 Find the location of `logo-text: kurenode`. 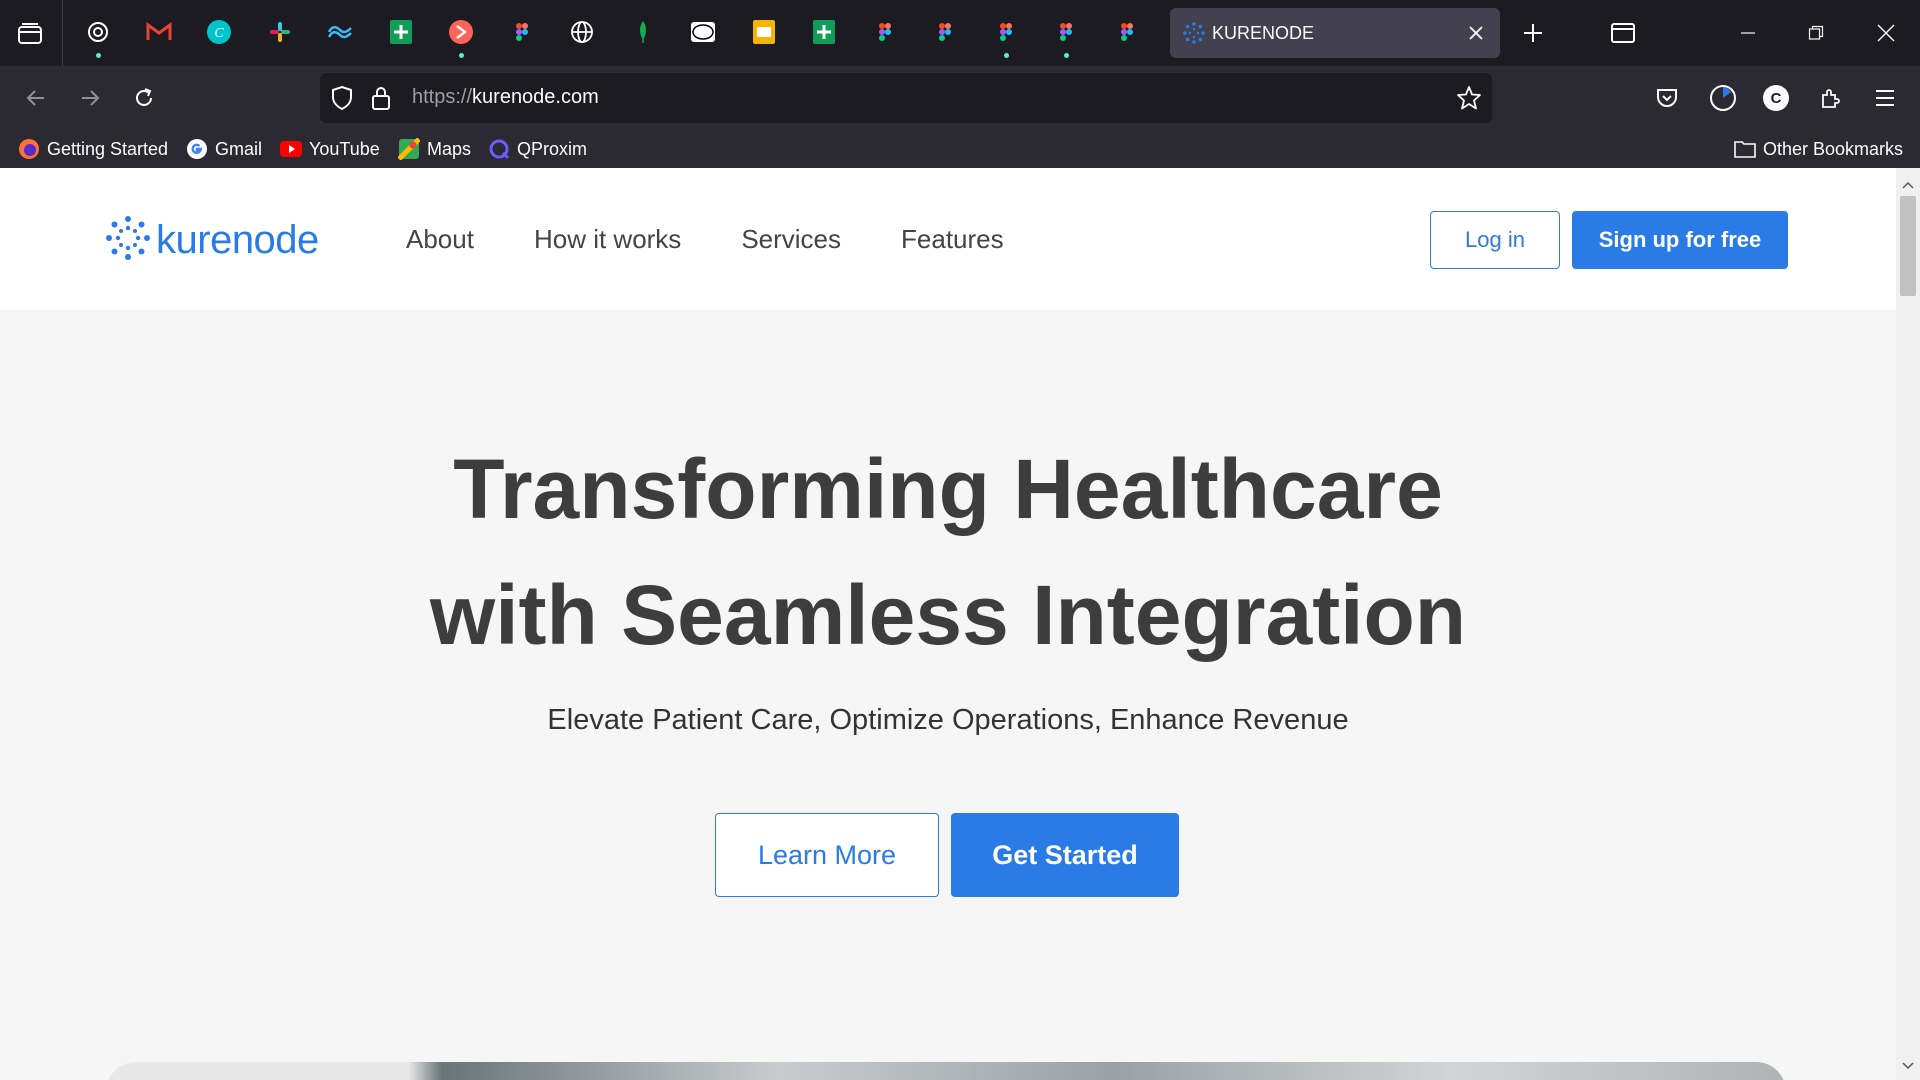

logo-text: kurenode is located at coordinates (237, 239).